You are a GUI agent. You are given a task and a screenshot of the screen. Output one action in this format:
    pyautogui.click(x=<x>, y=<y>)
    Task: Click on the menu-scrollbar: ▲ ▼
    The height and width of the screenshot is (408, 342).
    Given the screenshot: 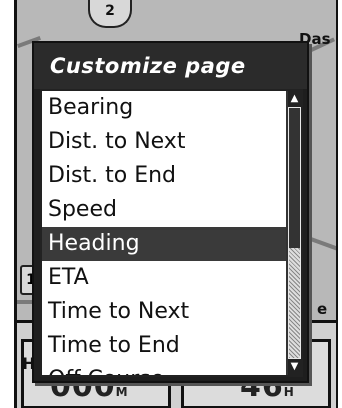 What is the action you would take?
    pyautogui.click(x=293, y=233)
    